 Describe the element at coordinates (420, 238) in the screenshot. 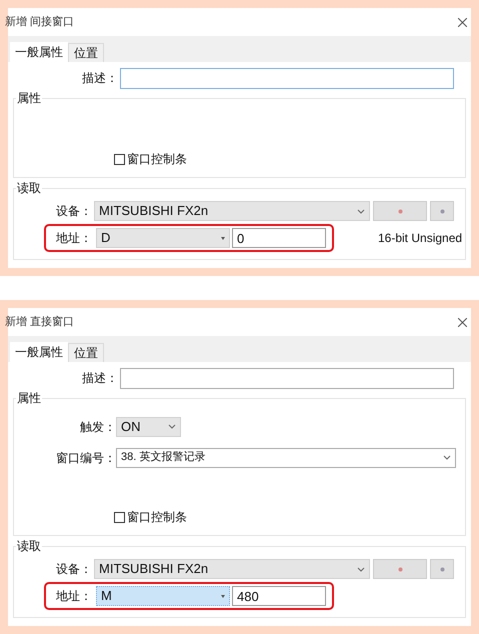

I see `data-type-text: 16-bit Unsigned` at that location.